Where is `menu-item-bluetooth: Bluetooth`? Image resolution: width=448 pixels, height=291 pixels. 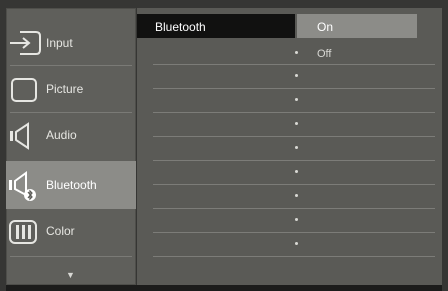
menu-item-bluetooth: Bluetooth is located at coordinates (71, 185).